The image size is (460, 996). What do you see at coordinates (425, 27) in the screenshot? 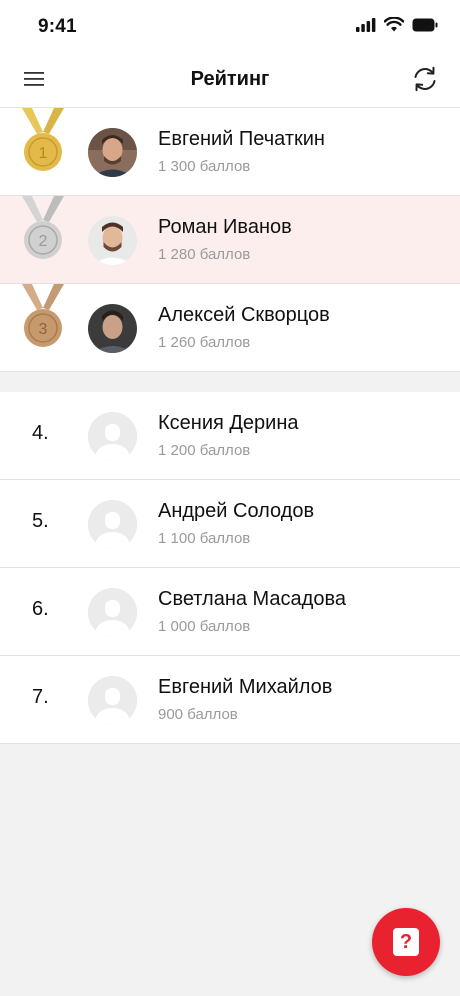
I see `battery-icon` at bounding box center [425, 27].